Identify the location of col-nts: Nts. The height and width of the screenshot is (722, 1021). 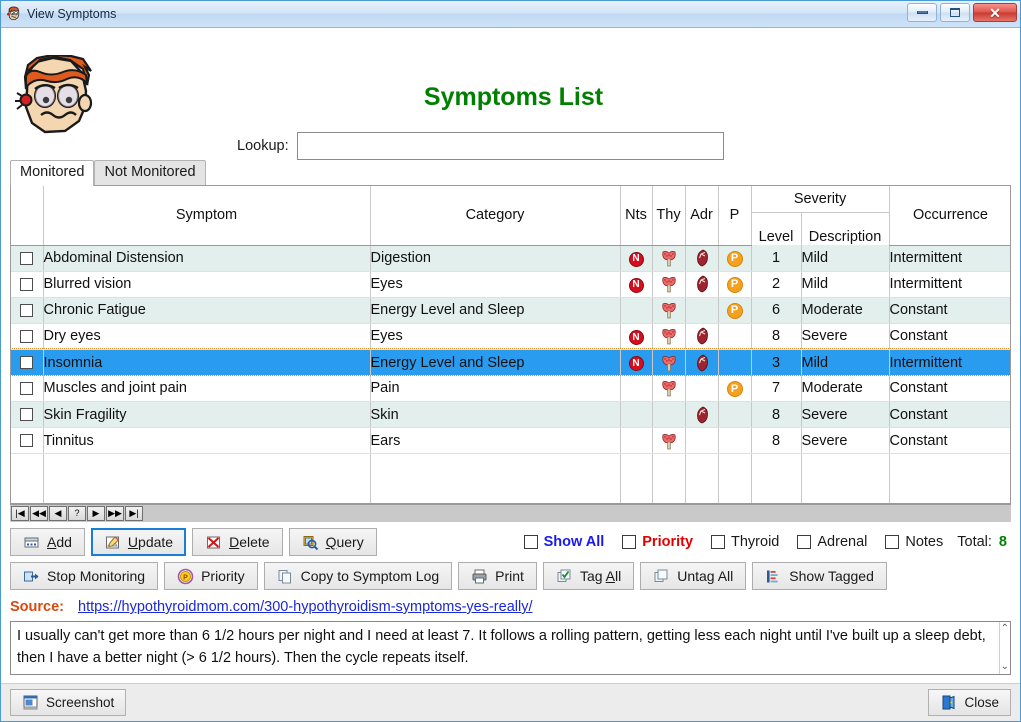
(636, 216).